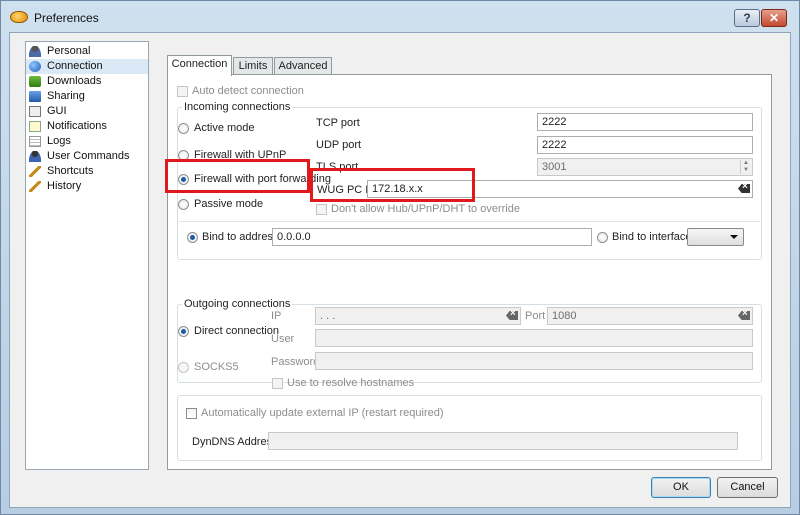 The height and width of the screenshot is (515, 800). Describe the element at coordinates (734, 237) in the screenshot. I see `chevron-down-icon` at that location.